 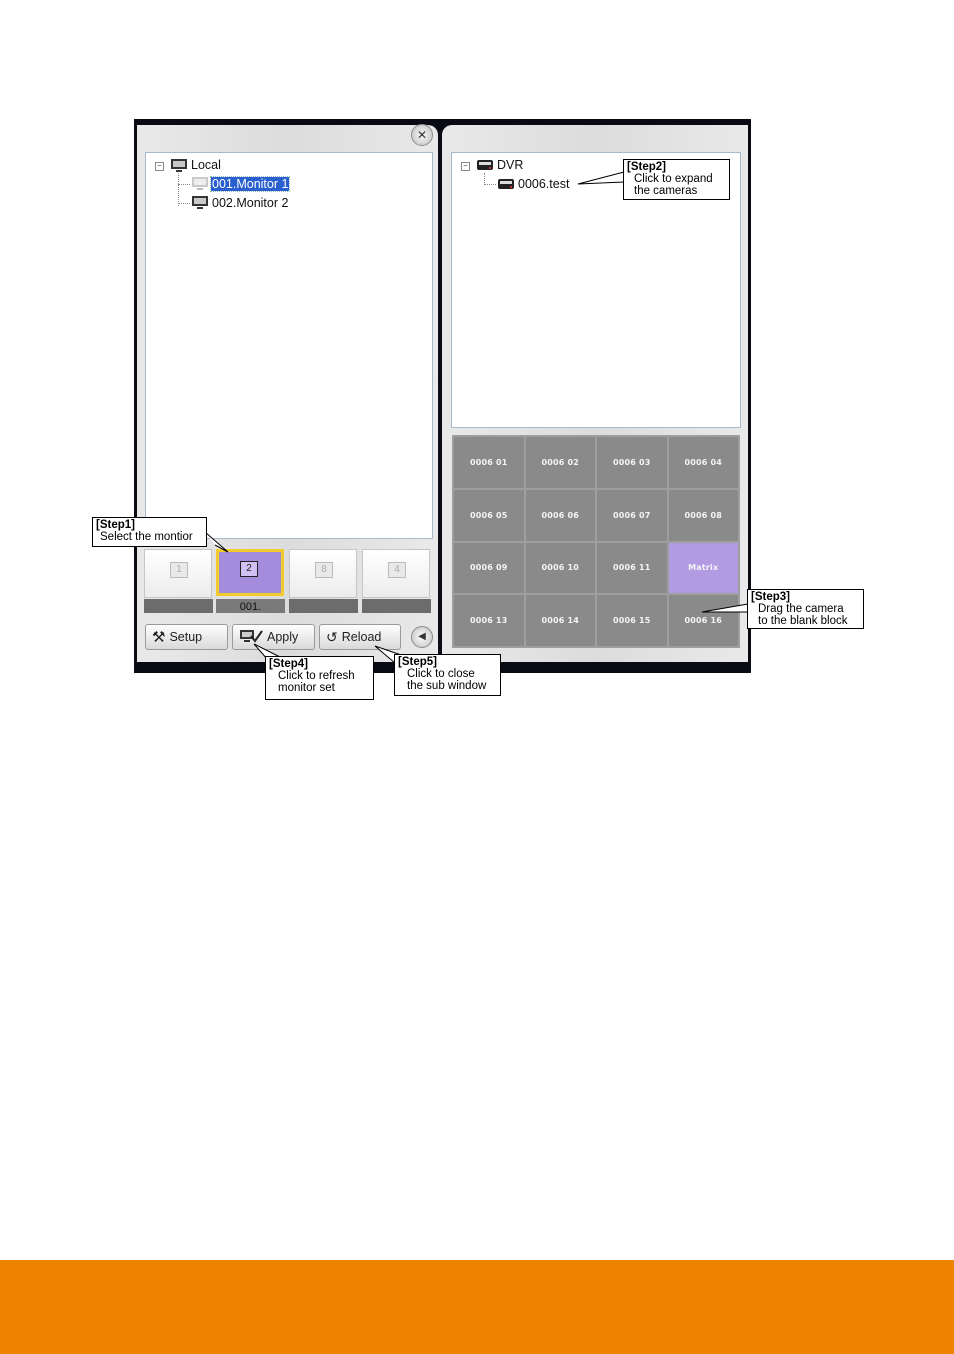 I want to click on step2-callout: [Step2] Click to expand the cameras, so click(x=676, y=179).